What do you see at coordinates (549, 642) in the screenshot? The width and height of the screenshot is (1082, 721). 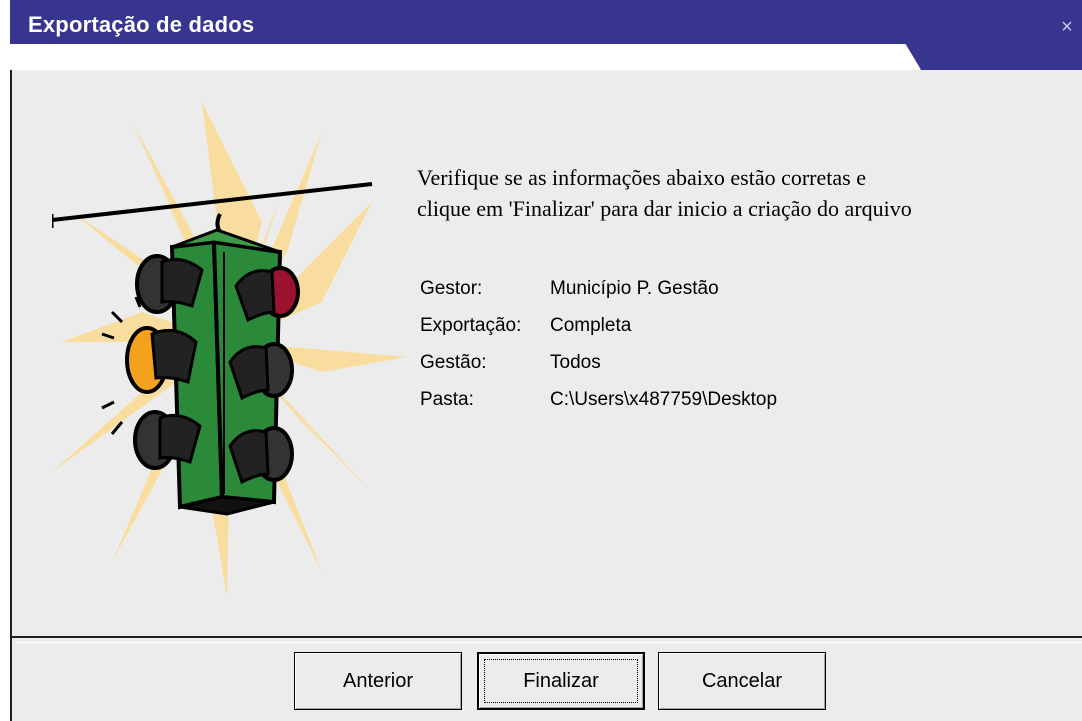 I see `divider` at bounding box center [549, 642].